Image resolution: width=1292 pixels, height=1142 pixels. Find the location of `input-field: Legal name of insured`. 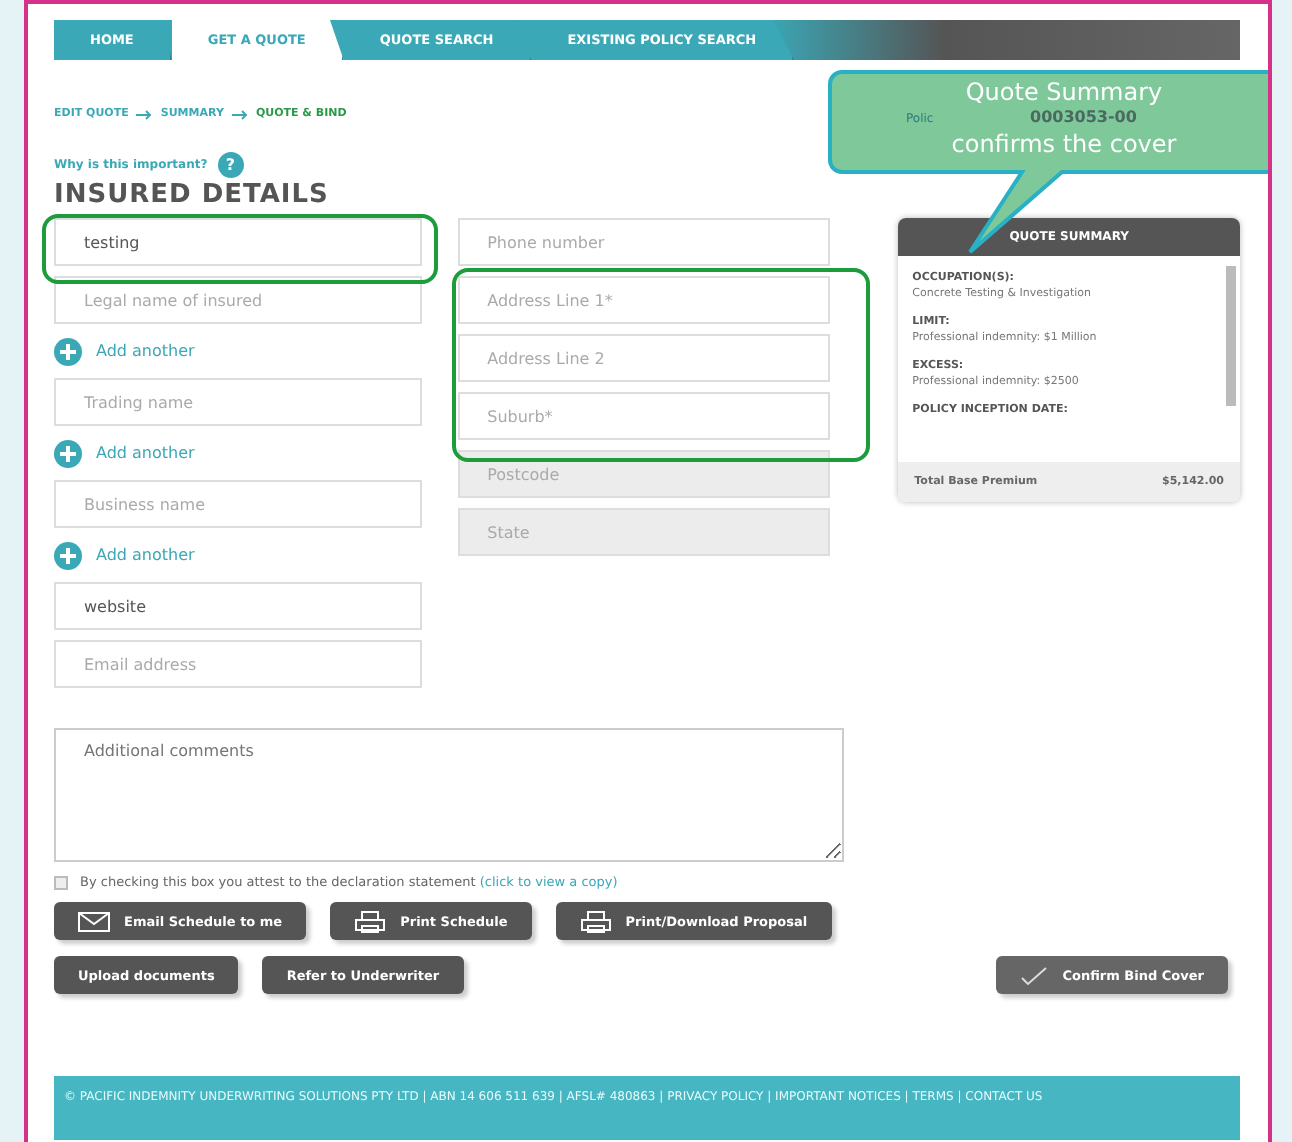

input-field: Legal name of insured is located at coordinates (238, 300).